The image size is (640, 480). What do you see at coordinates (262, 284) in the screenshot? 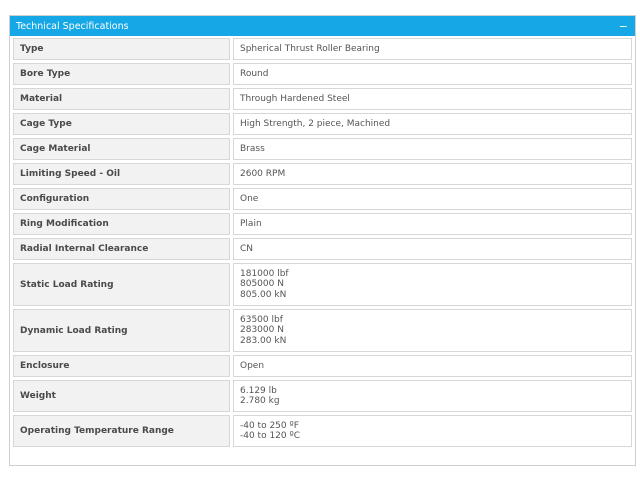
I see `spec-value-line: 805000 N` at bounding box center [262, 284].